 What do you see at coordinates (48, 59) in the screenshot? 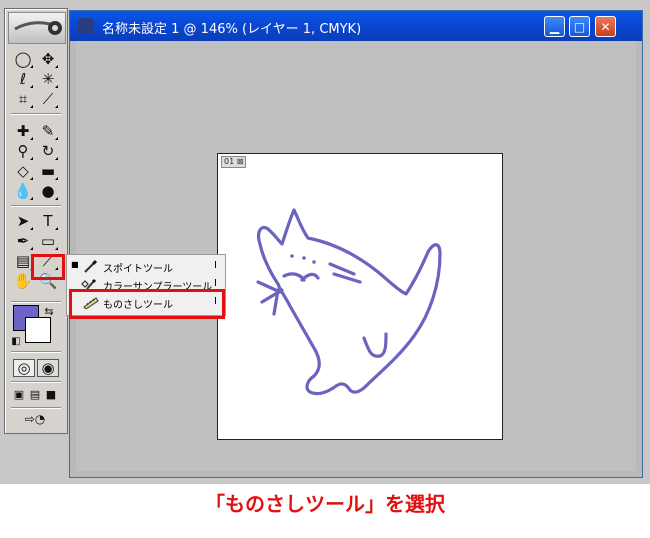
I see `move-tool-icon: ✥` at bounding box center [48, 59].